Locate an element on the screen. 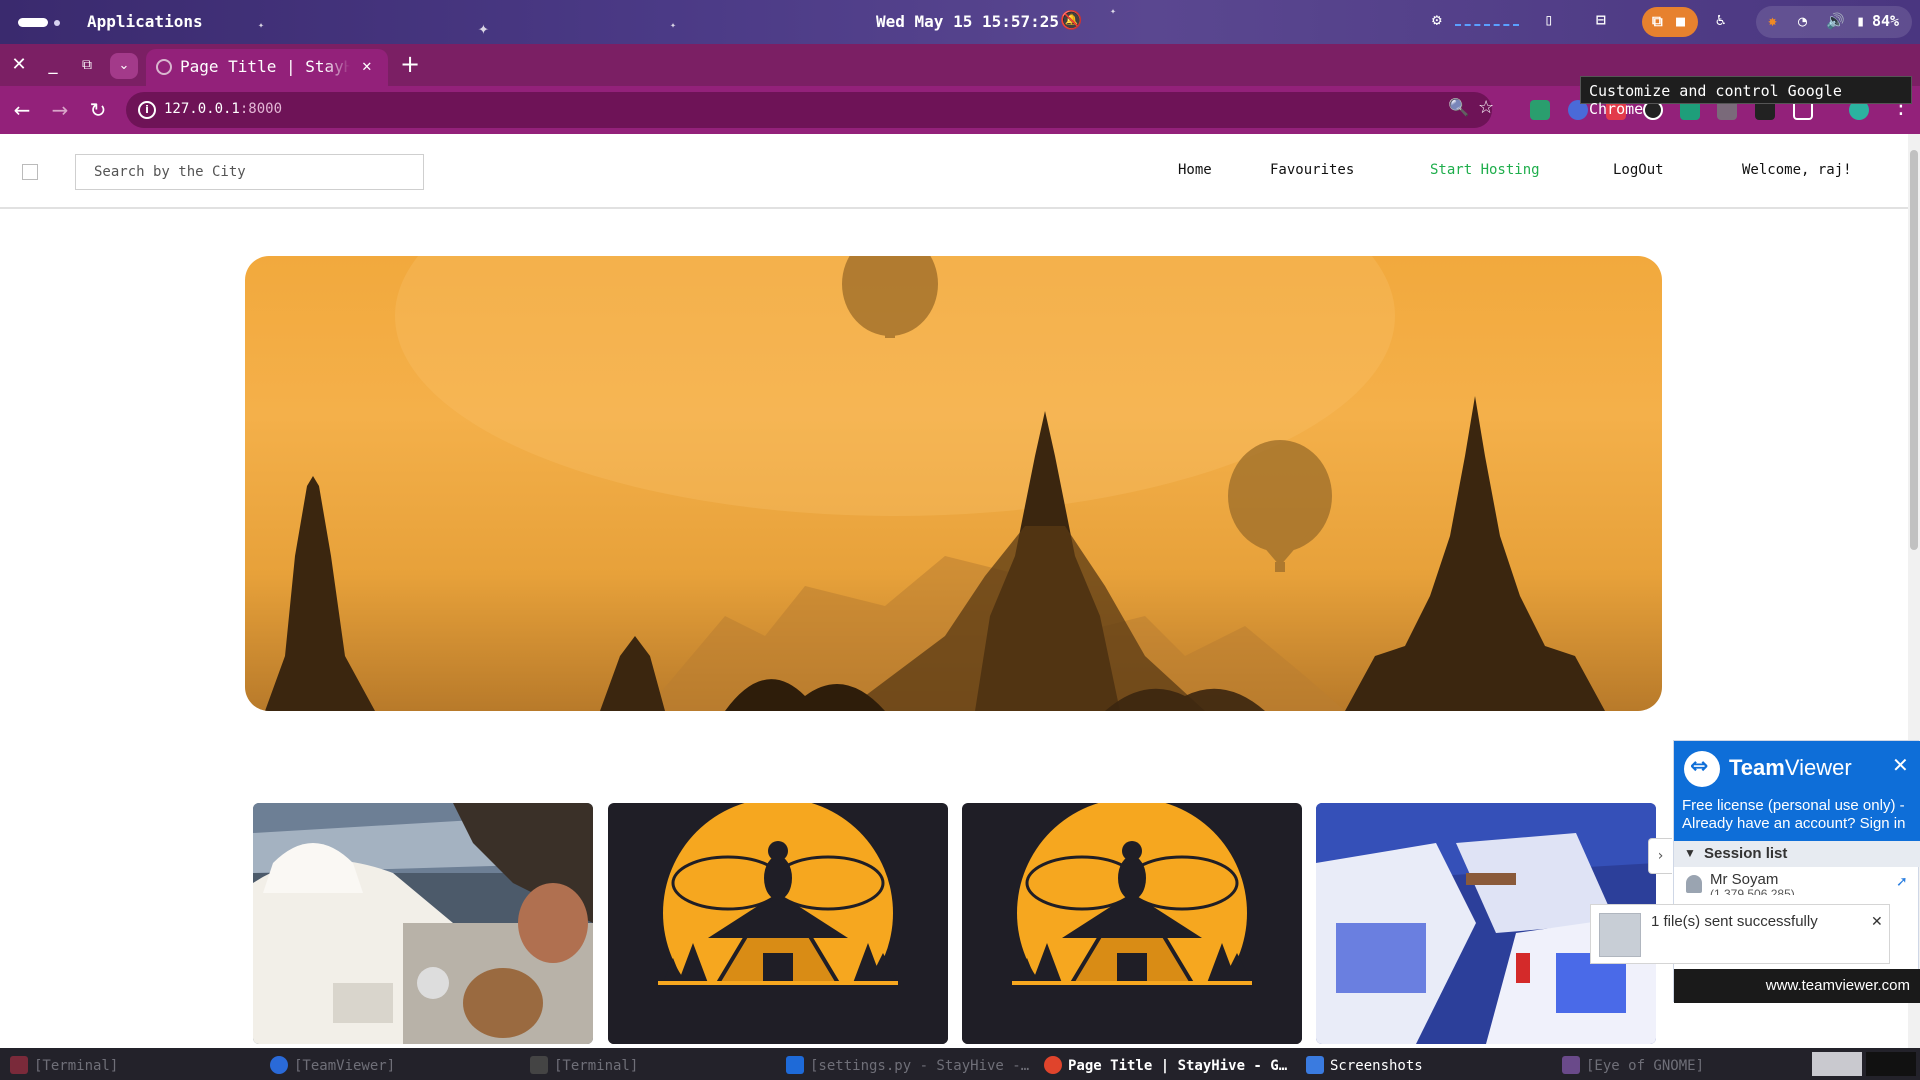 The height and width of the screenshot is (1080, 1920). workspace-dot is located at coordinates (57, 23).